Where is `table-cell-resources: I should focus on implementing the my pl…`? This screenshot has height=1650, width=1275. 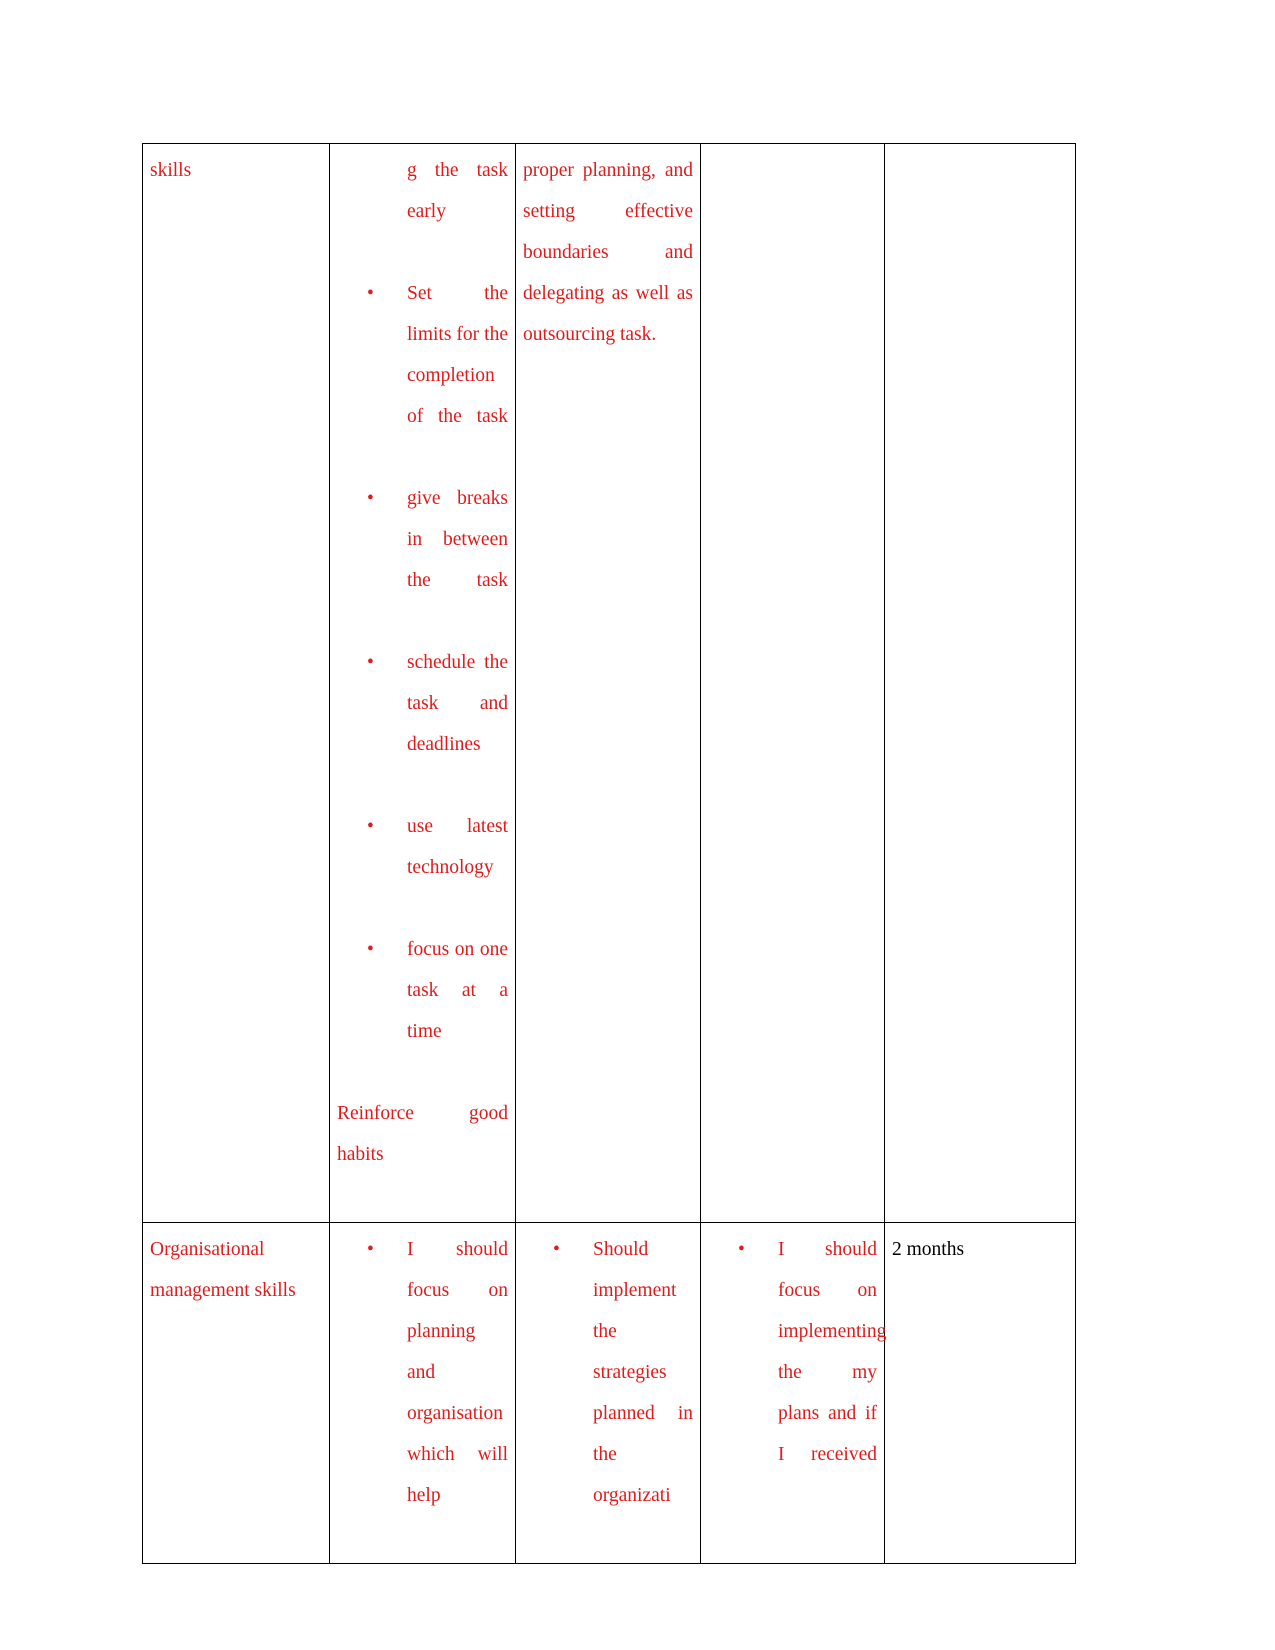
table-cell-resources: I should focus on implementing the my pl… is located at coordinates (793, 1393).